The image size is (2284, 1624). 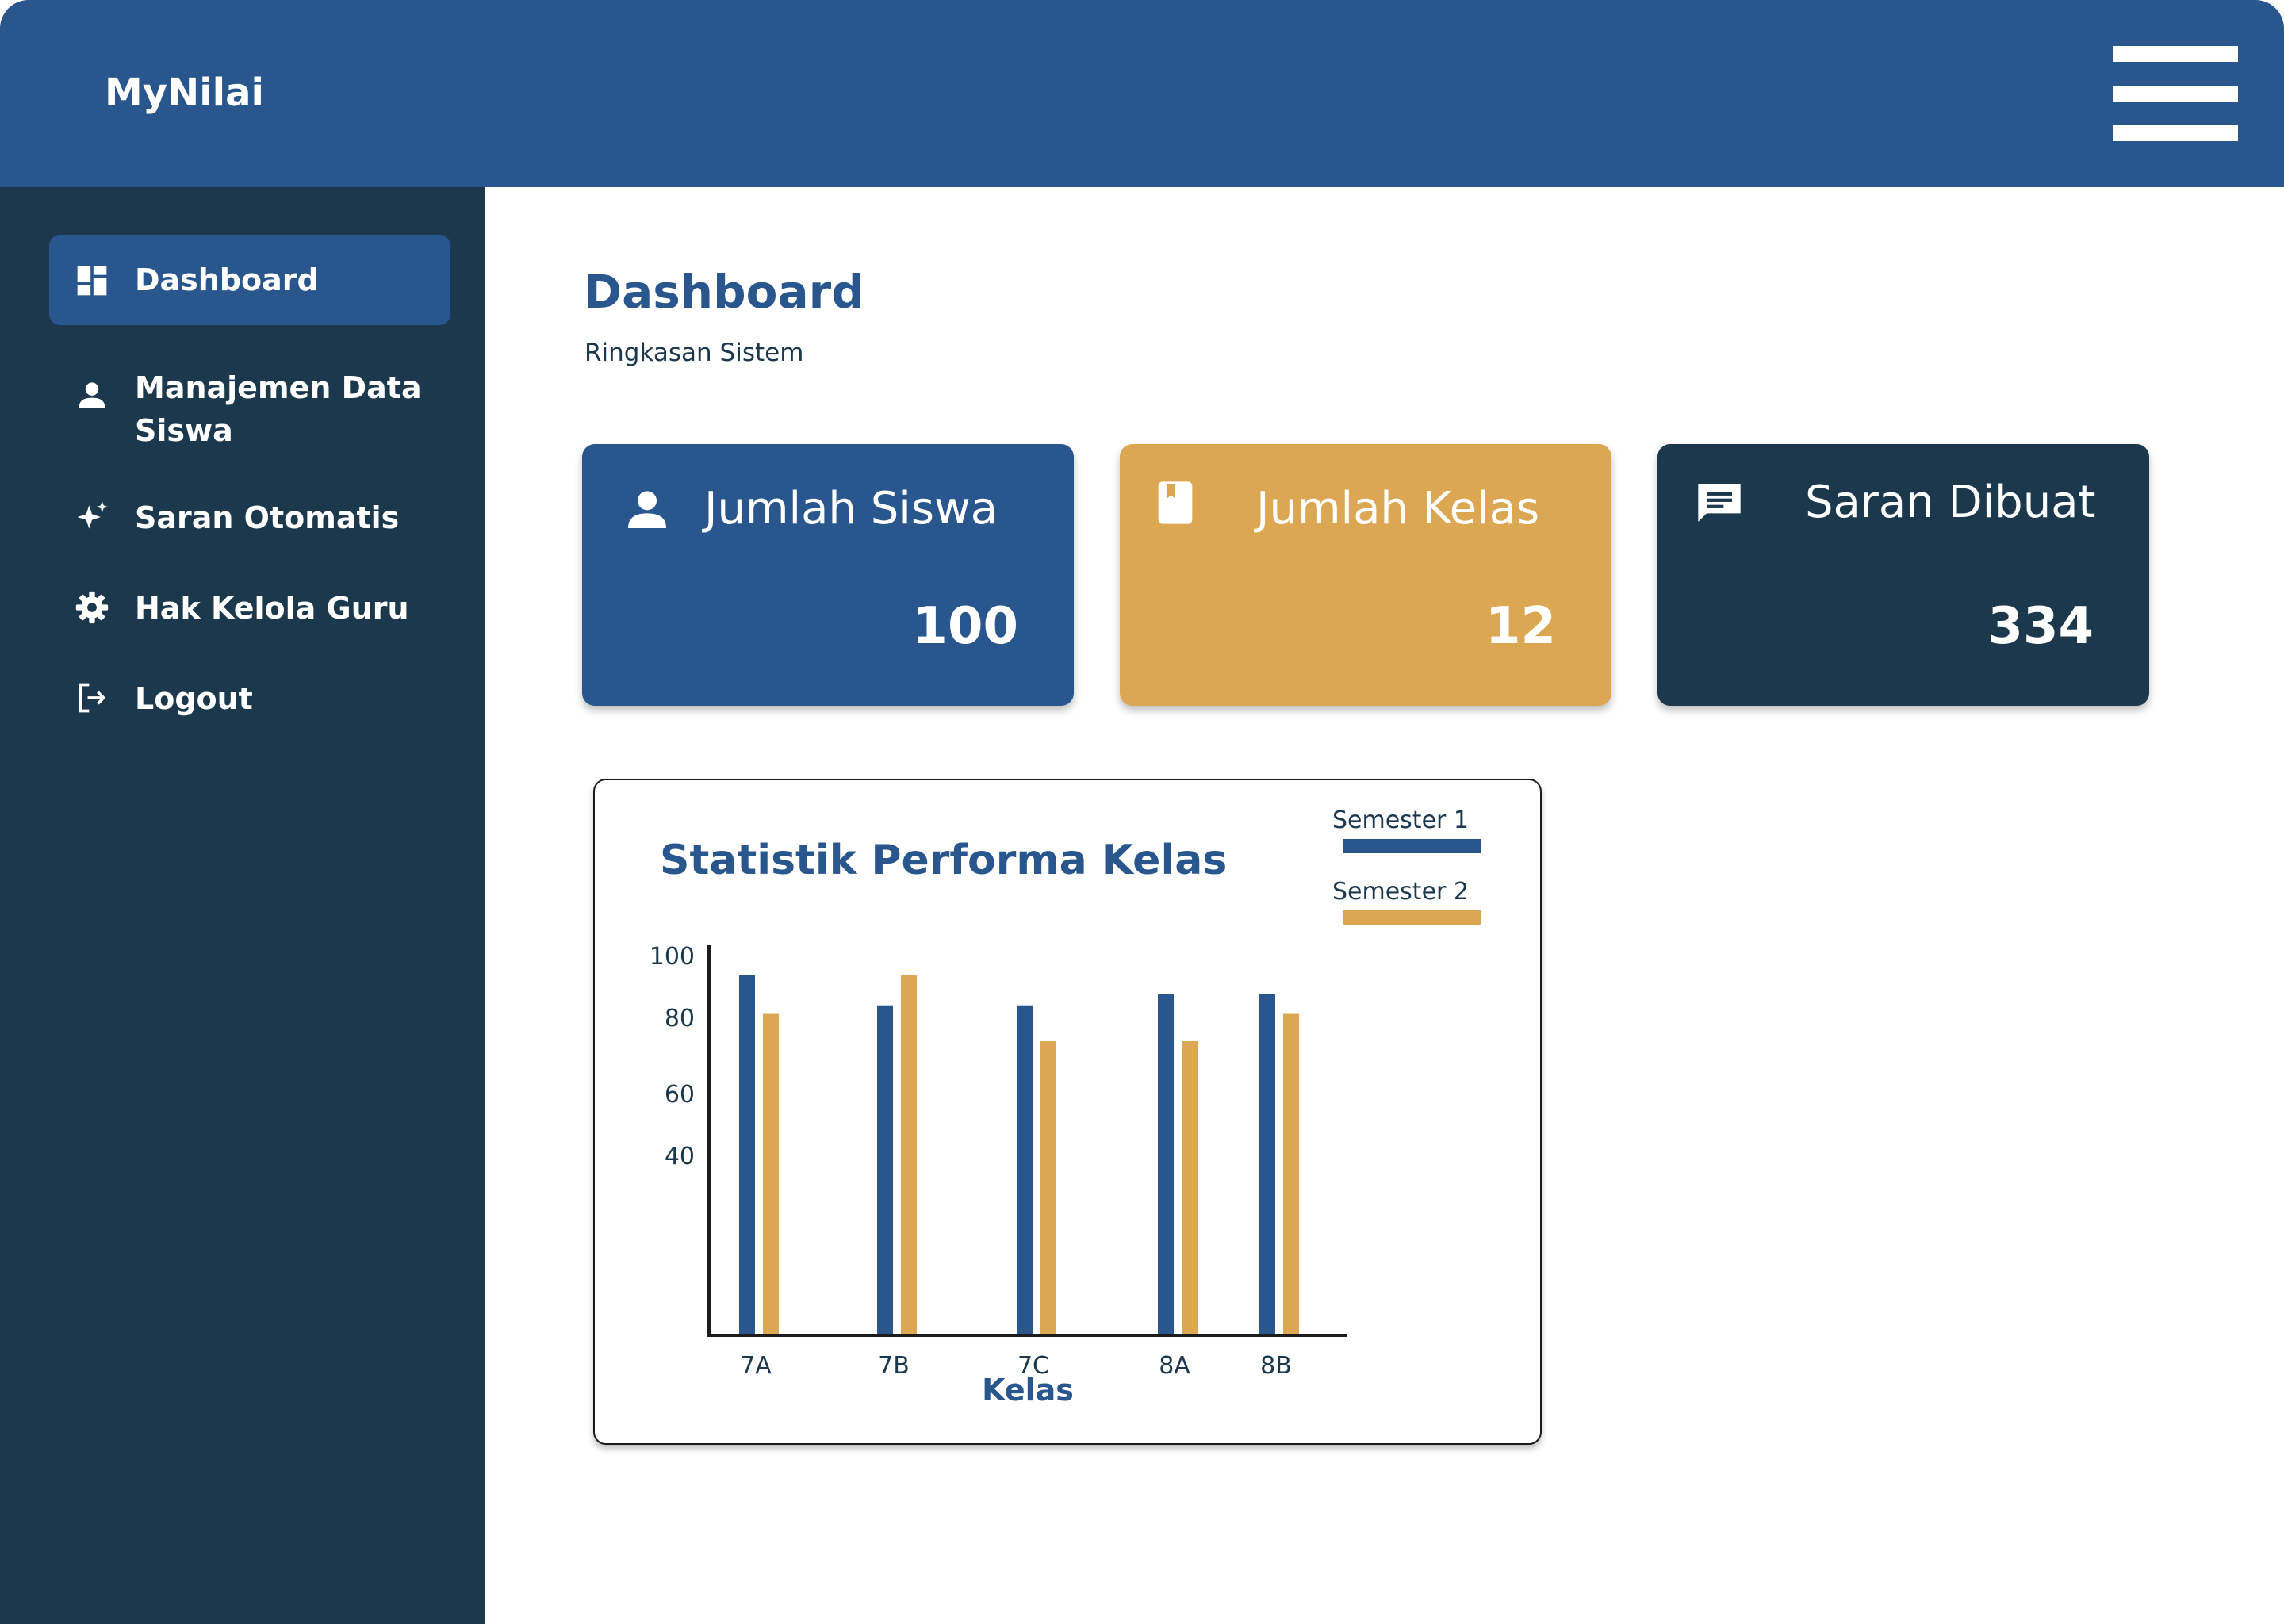 I want to click on logout-icon, so click(x=92, y=698).